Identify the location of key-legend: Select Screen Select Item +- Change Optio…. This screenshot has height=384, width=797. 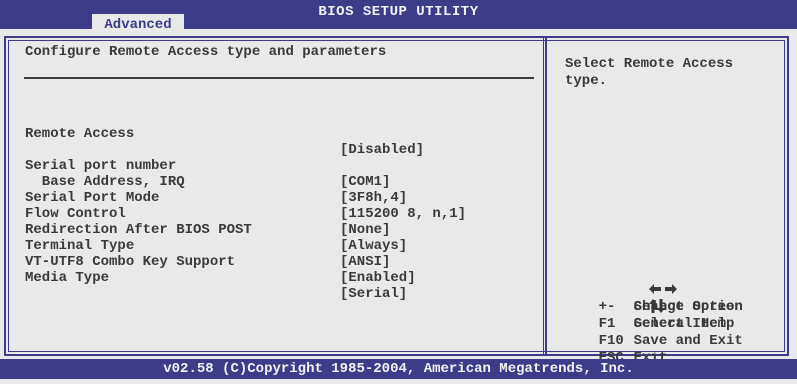
(654, 307).